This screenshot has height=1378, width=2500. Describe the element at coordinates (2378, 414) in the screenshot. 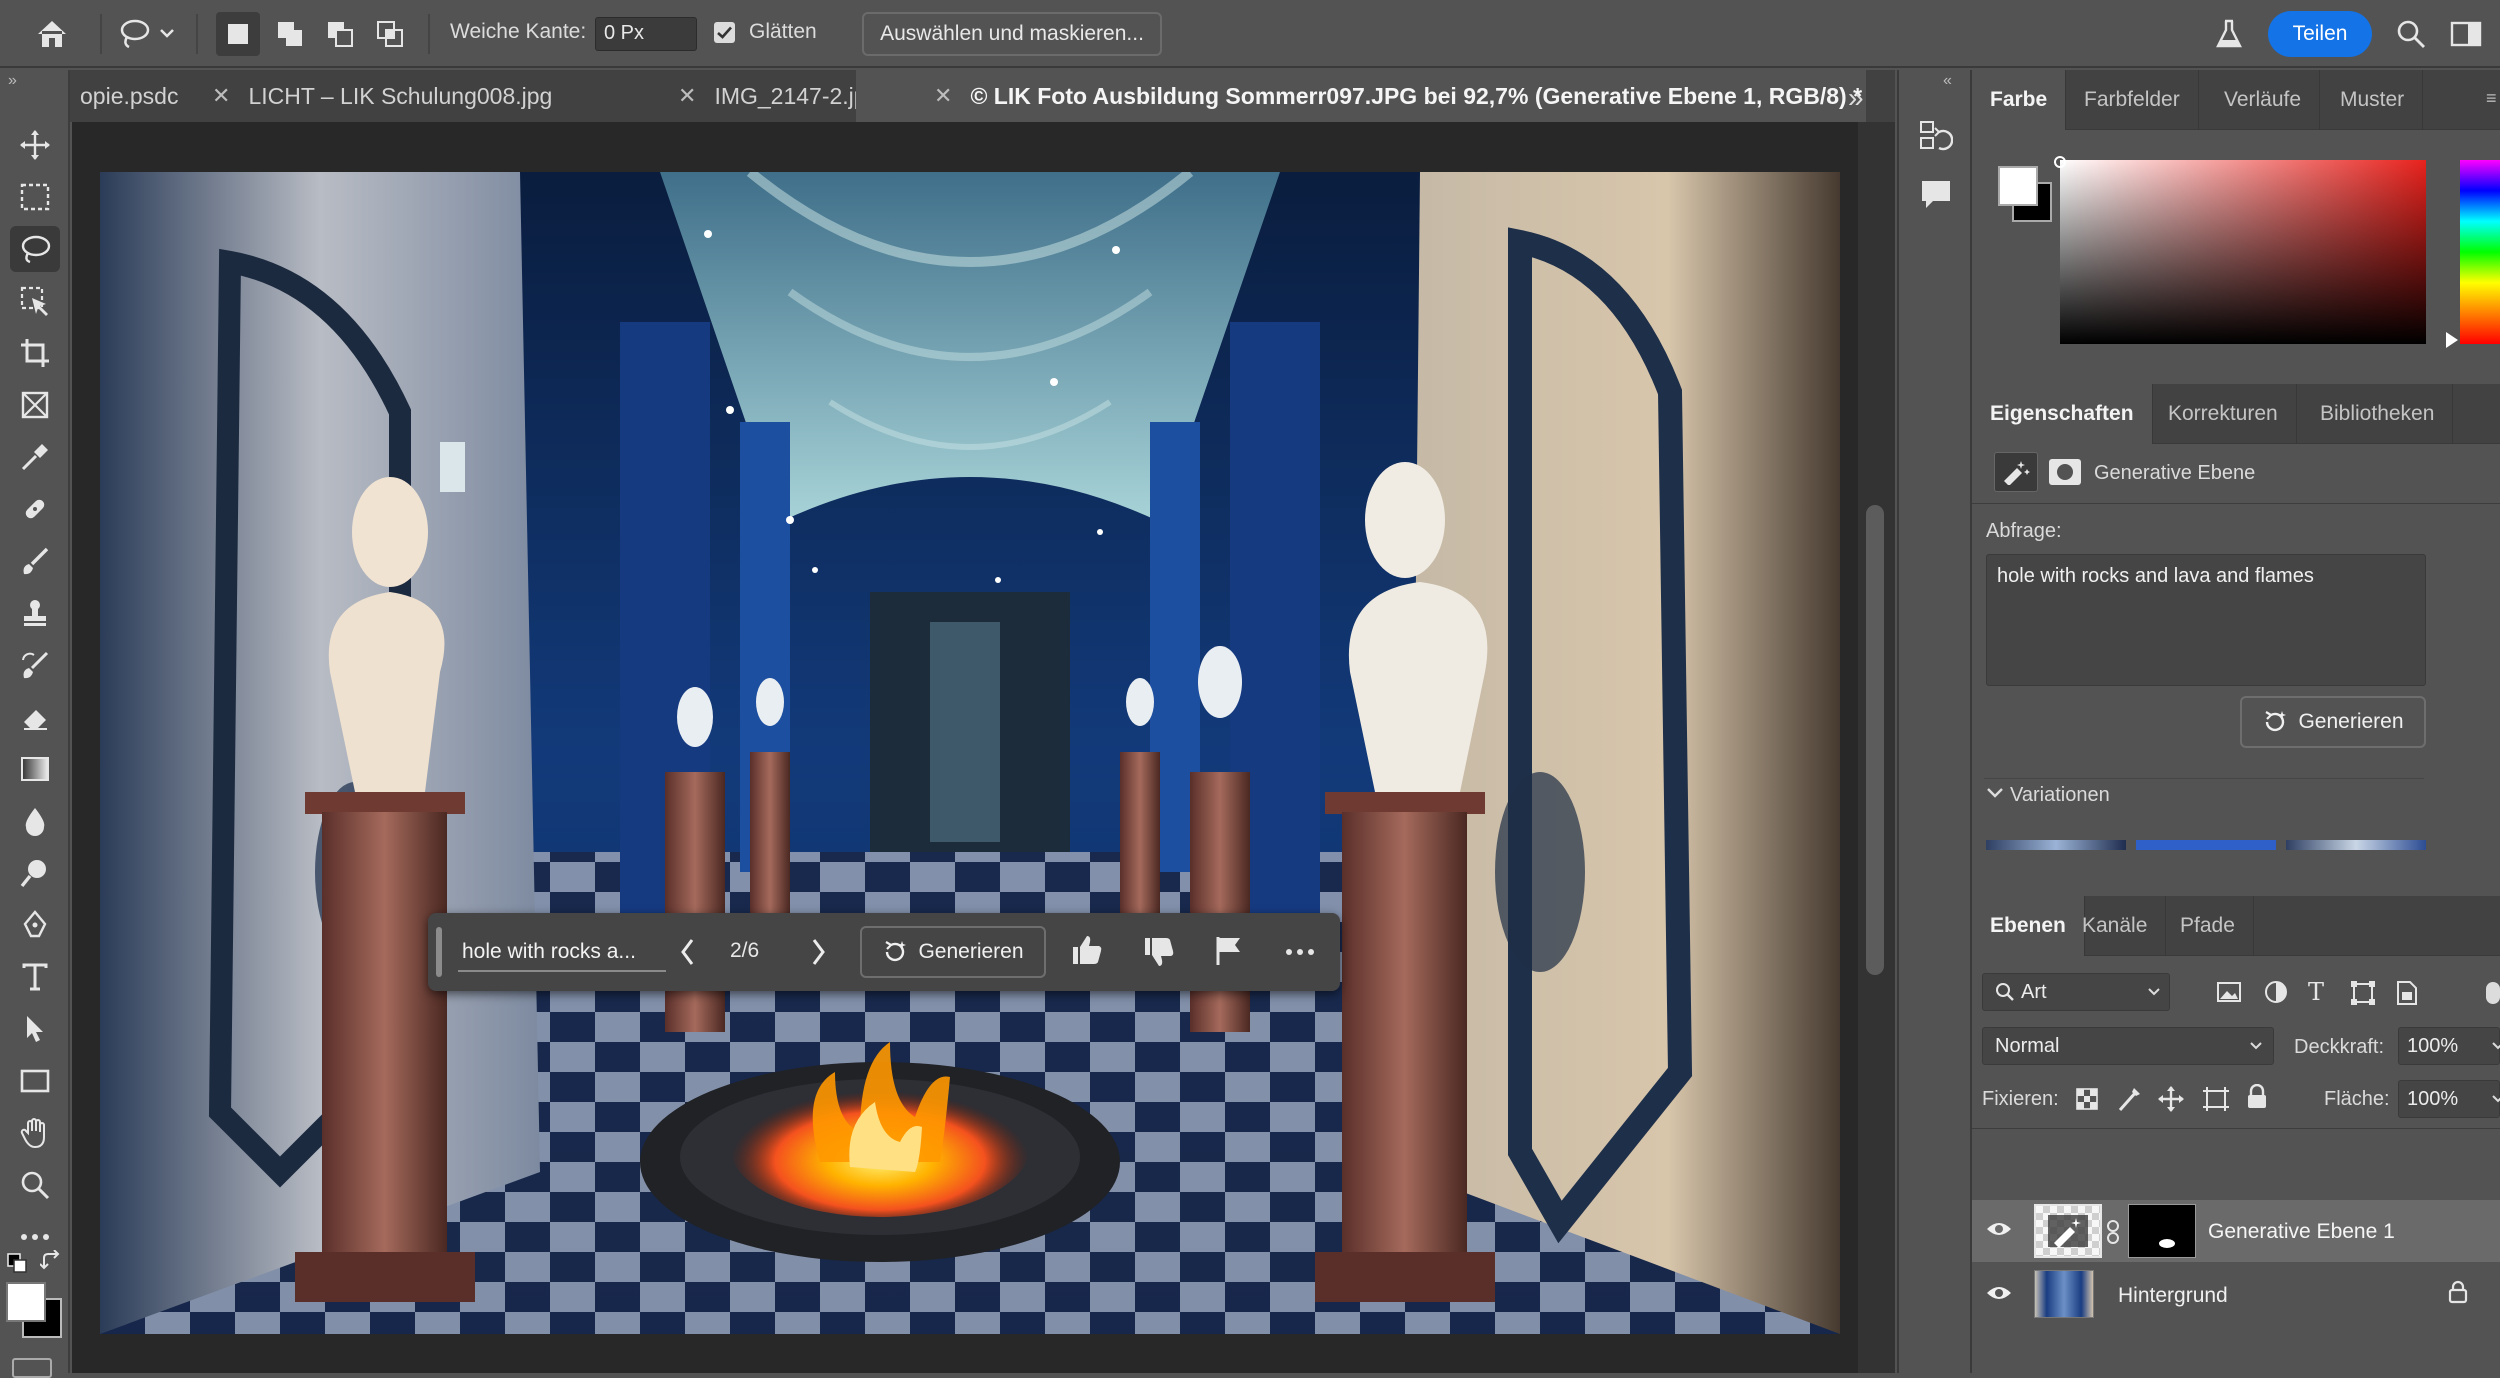

I see `tab-bibliotheken: Bibliotheken` at that location.